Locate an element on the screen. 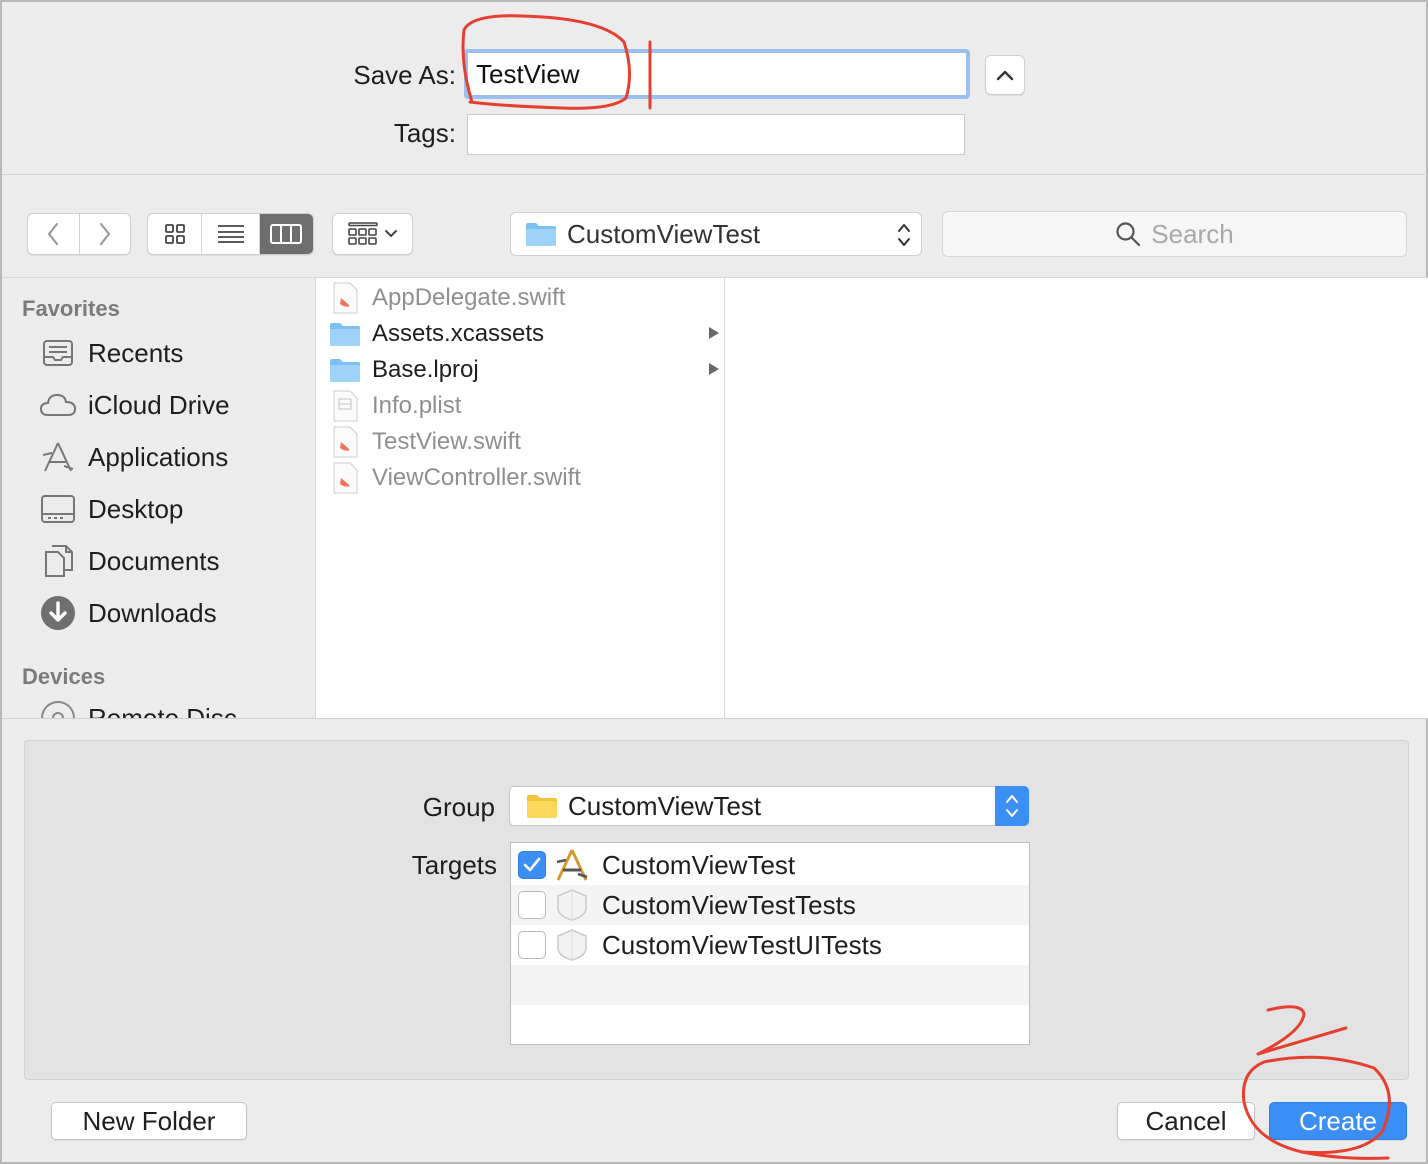  forward-button is located at coordinates (104, 234).